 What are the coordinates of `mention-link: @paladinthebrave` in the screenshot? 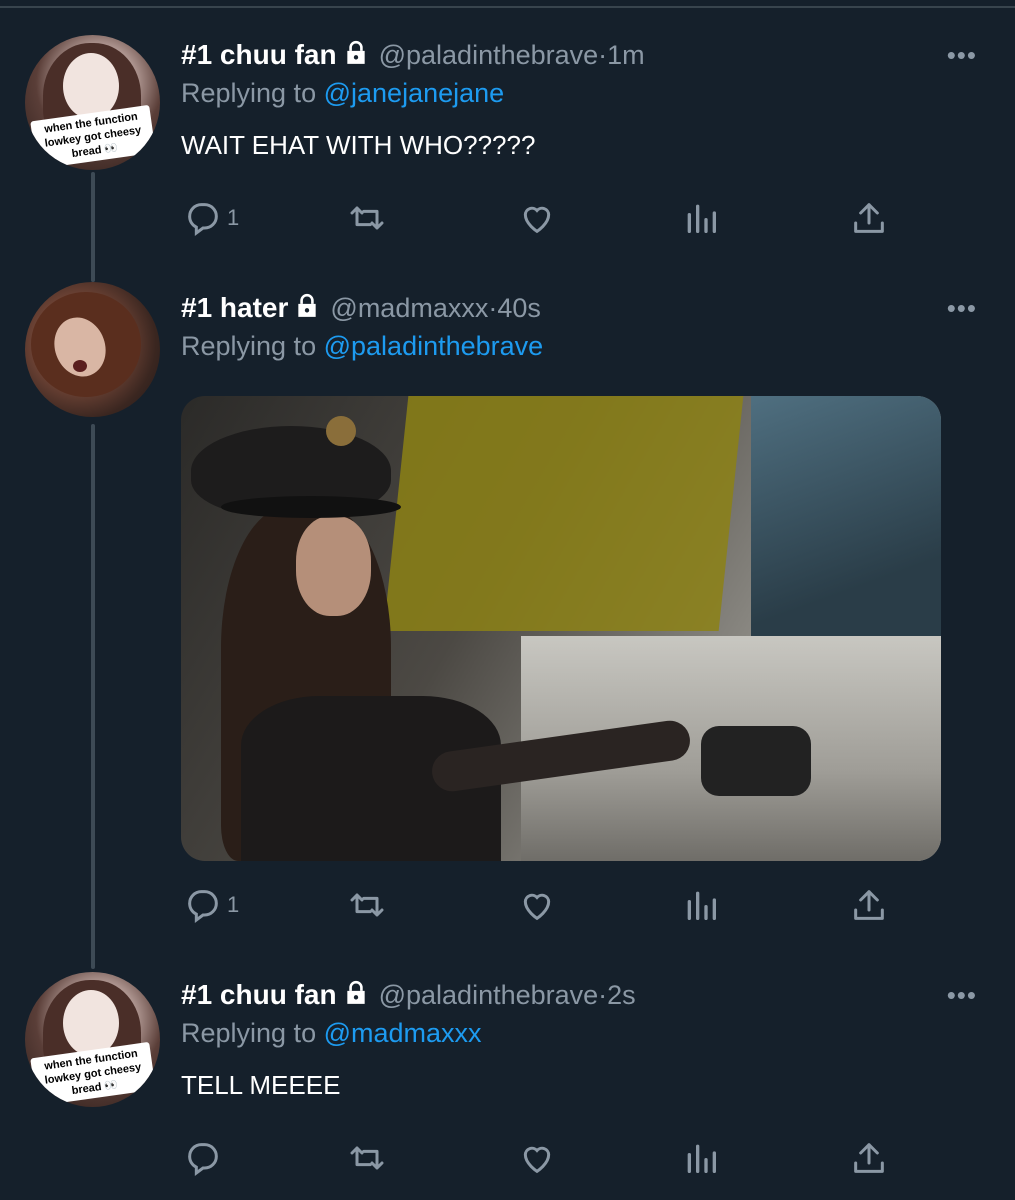 It's located at (434, 346).